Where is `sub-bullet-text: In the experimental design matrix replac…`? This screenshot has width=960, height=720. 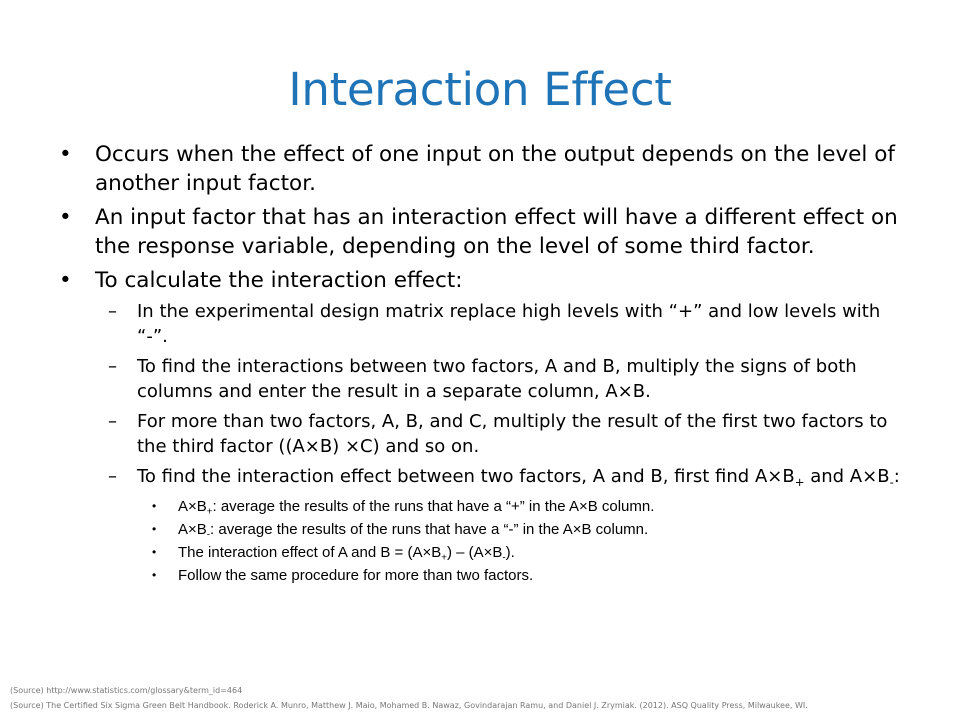 sub-bullet-text: In the experimental design matrix replac… is located at coordinates (509, 324).